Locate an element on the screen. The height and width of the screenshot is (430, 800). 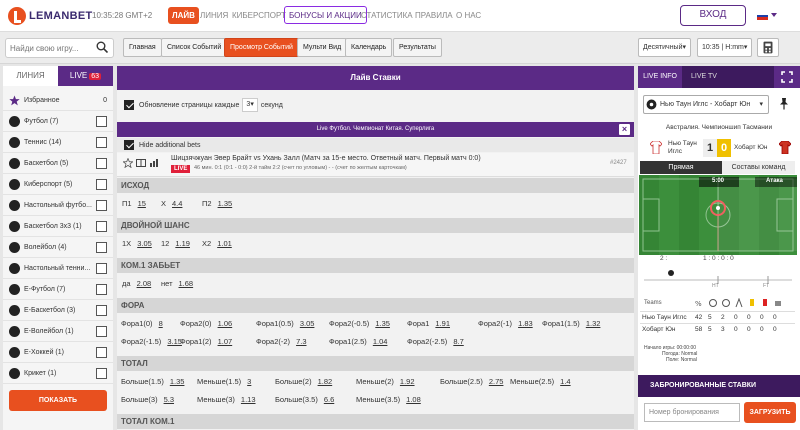
expand-icon is located at coordinates (787, 77).